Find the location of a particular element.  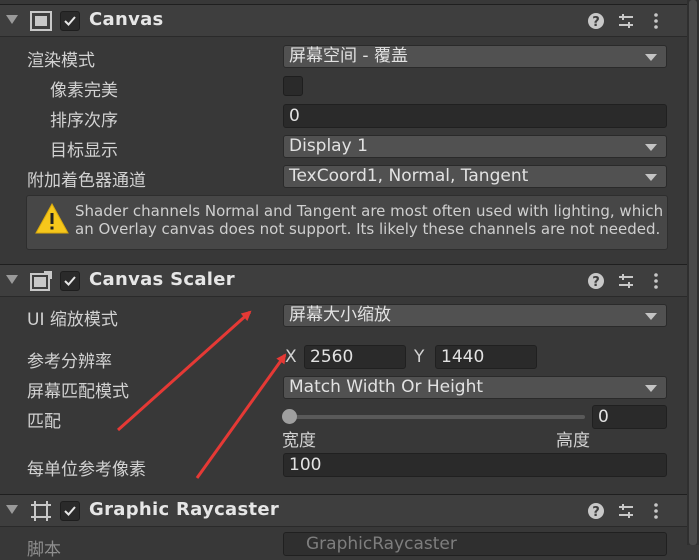

x-label: X is located at coordinates (291, 357).